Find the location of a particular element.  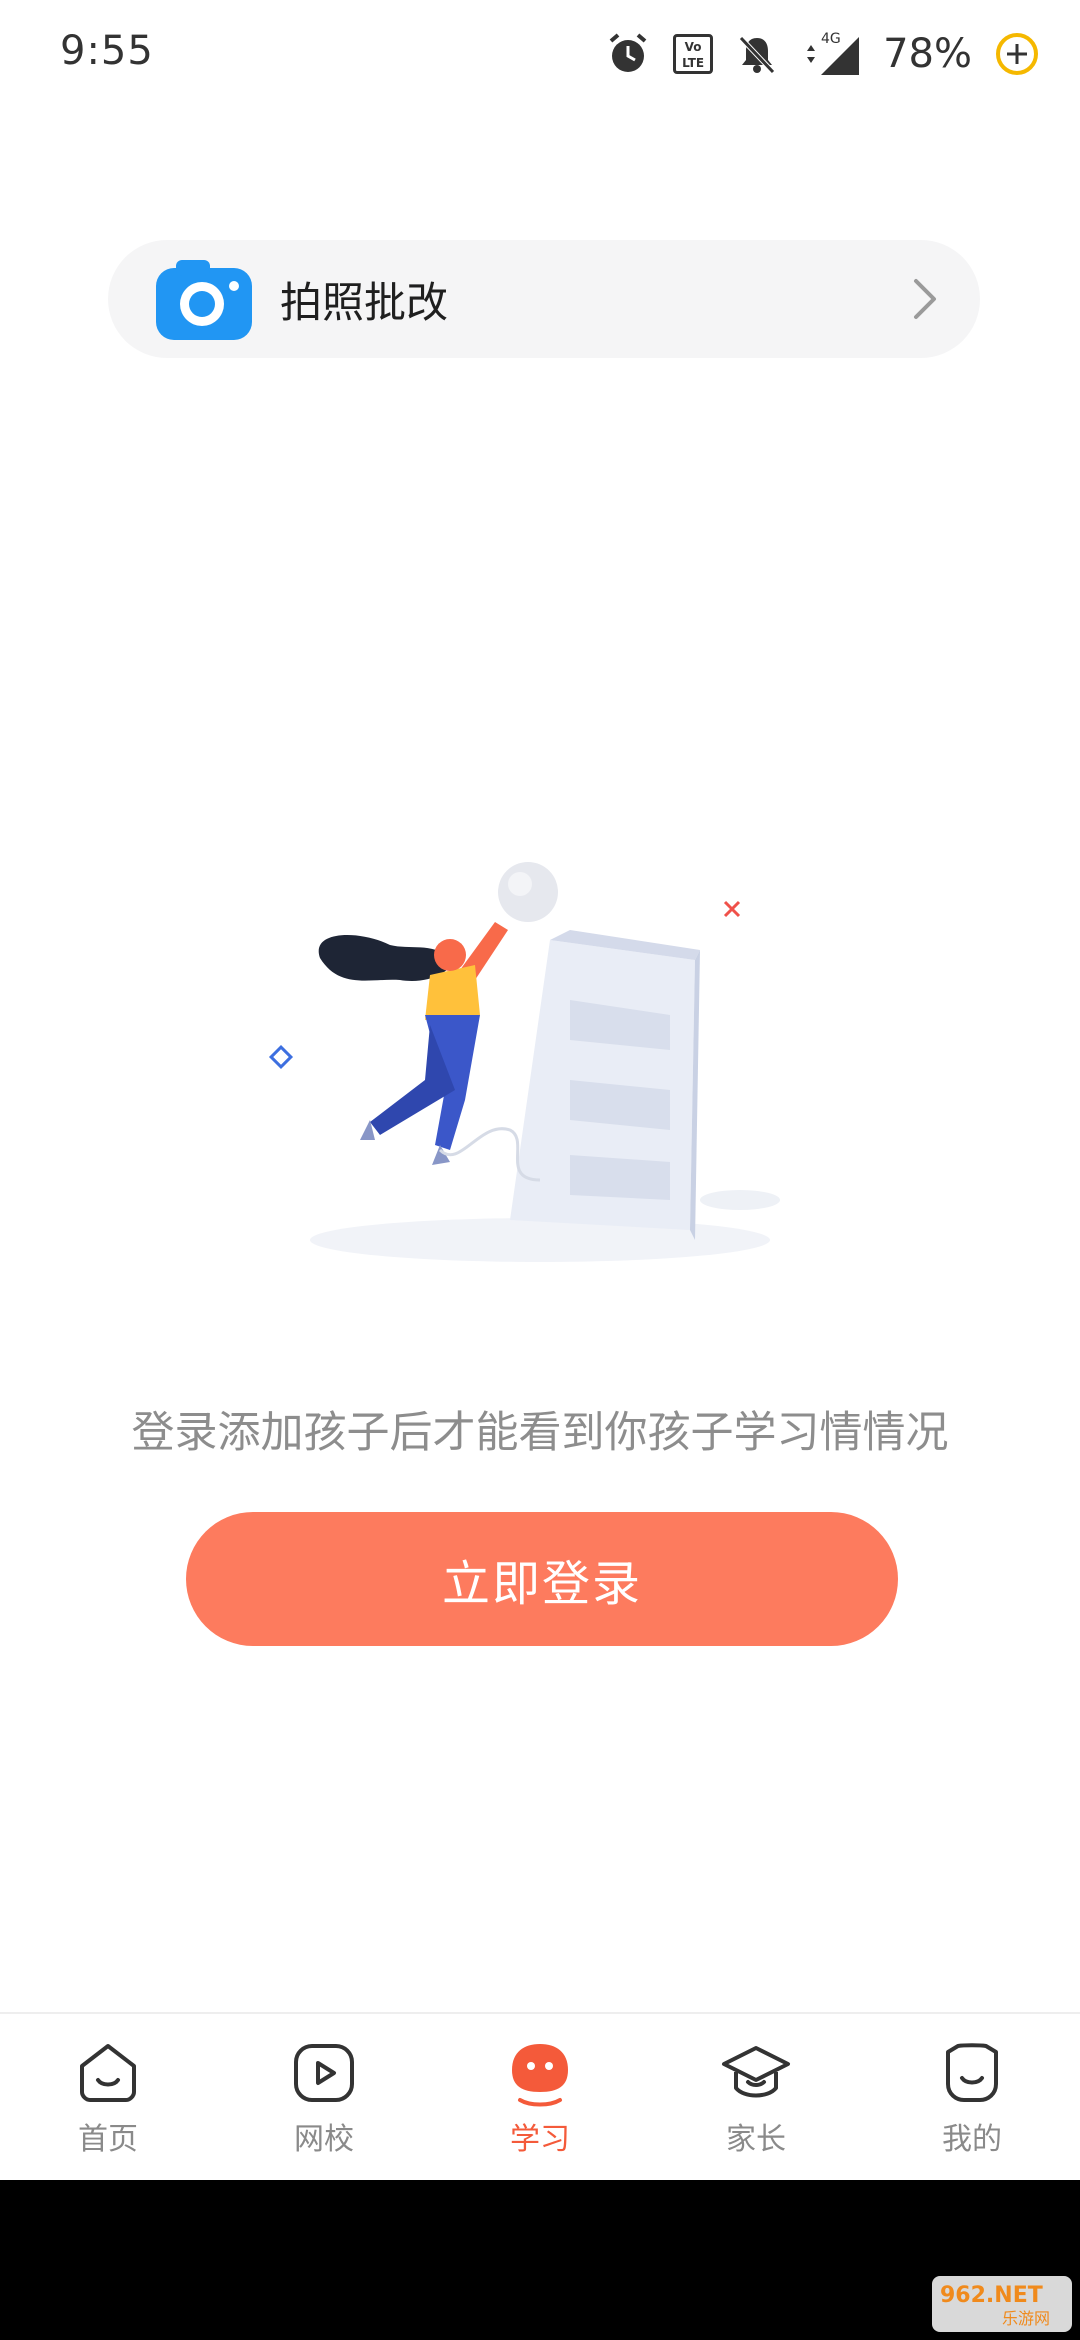

nav-label-profile: 我的 is located at coordinates (972, 2139).